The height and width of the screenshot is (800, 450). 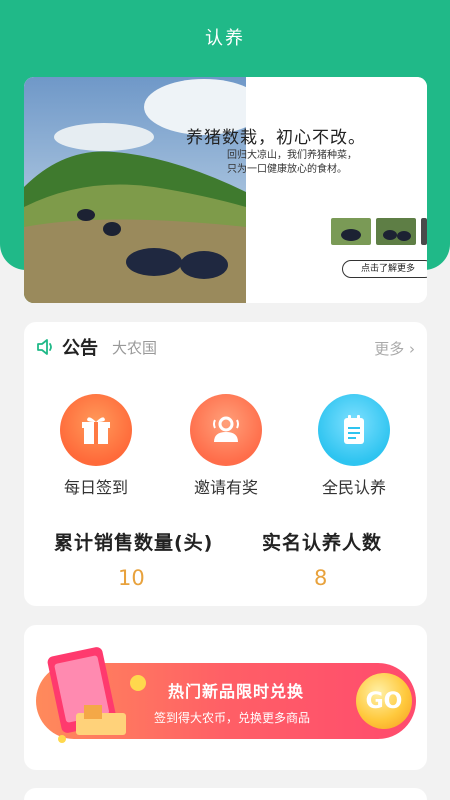 What do you see at coordinates (322, 543) in the screenshot?
I see `adopter-count-label: 实名认养人数` at bounding box center [322, 543].